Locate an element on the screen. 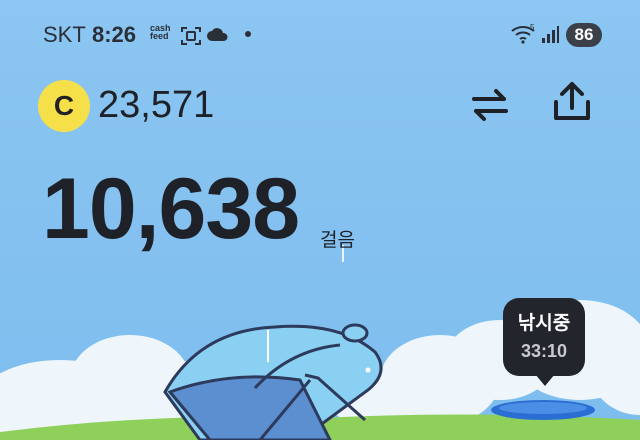  fishing-status-label: 낚시중 is located at coordinates (544, 323).